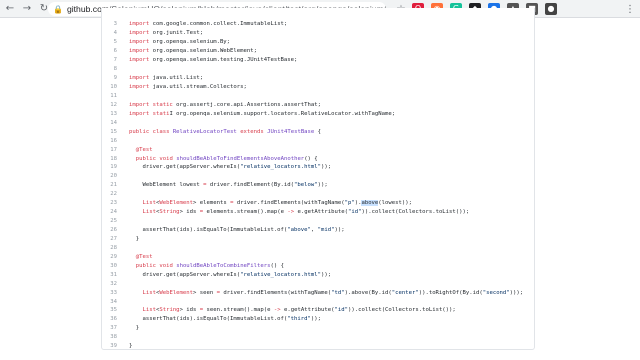 The width and height of the screenshot is (640, 360). What do you see at coordinates (111, 346) in the screenshot?
I see `line-number: 39` at bounding box center [111, 346].